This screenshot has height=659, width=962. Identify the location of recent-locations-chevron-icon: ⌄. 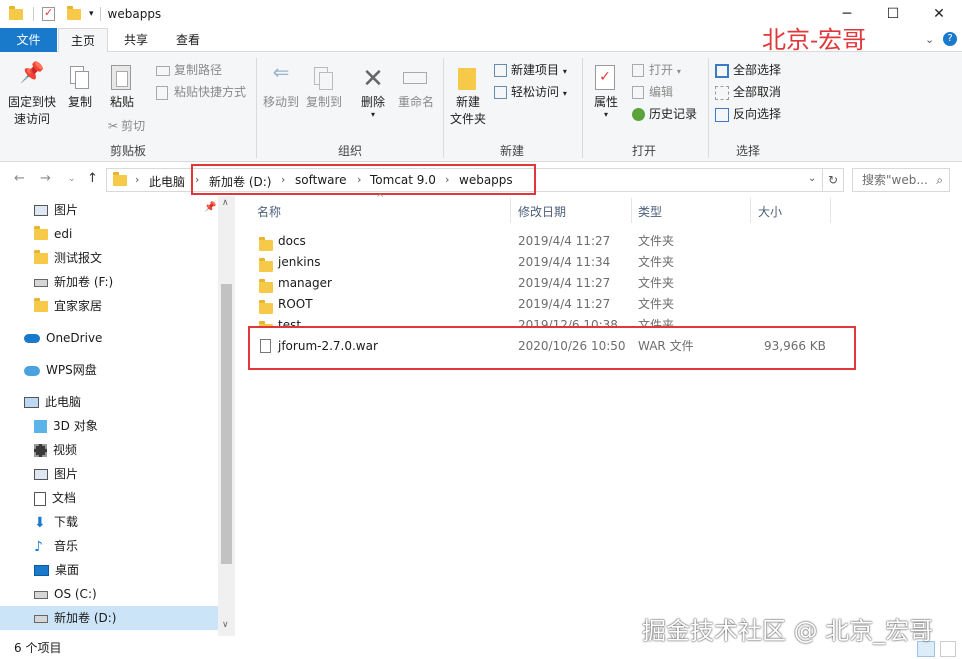
(72, 179).